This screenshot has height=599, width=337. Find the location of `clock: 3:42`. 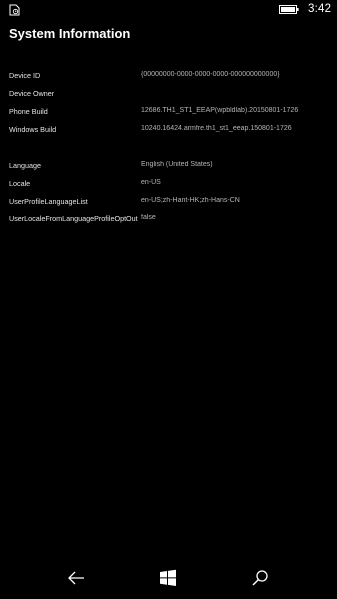

clock: 3:42 is located at coordinates (320, 9).